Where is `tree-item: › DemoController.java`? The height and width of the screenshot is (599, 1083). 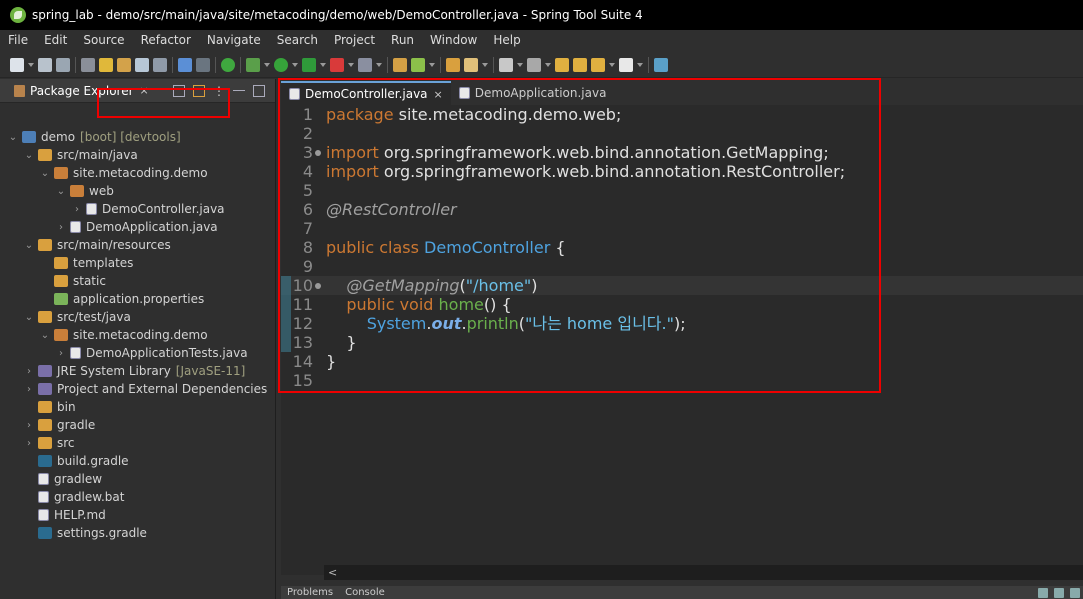 tree-item: › DemoController.java is located at coordinates (148, 209).